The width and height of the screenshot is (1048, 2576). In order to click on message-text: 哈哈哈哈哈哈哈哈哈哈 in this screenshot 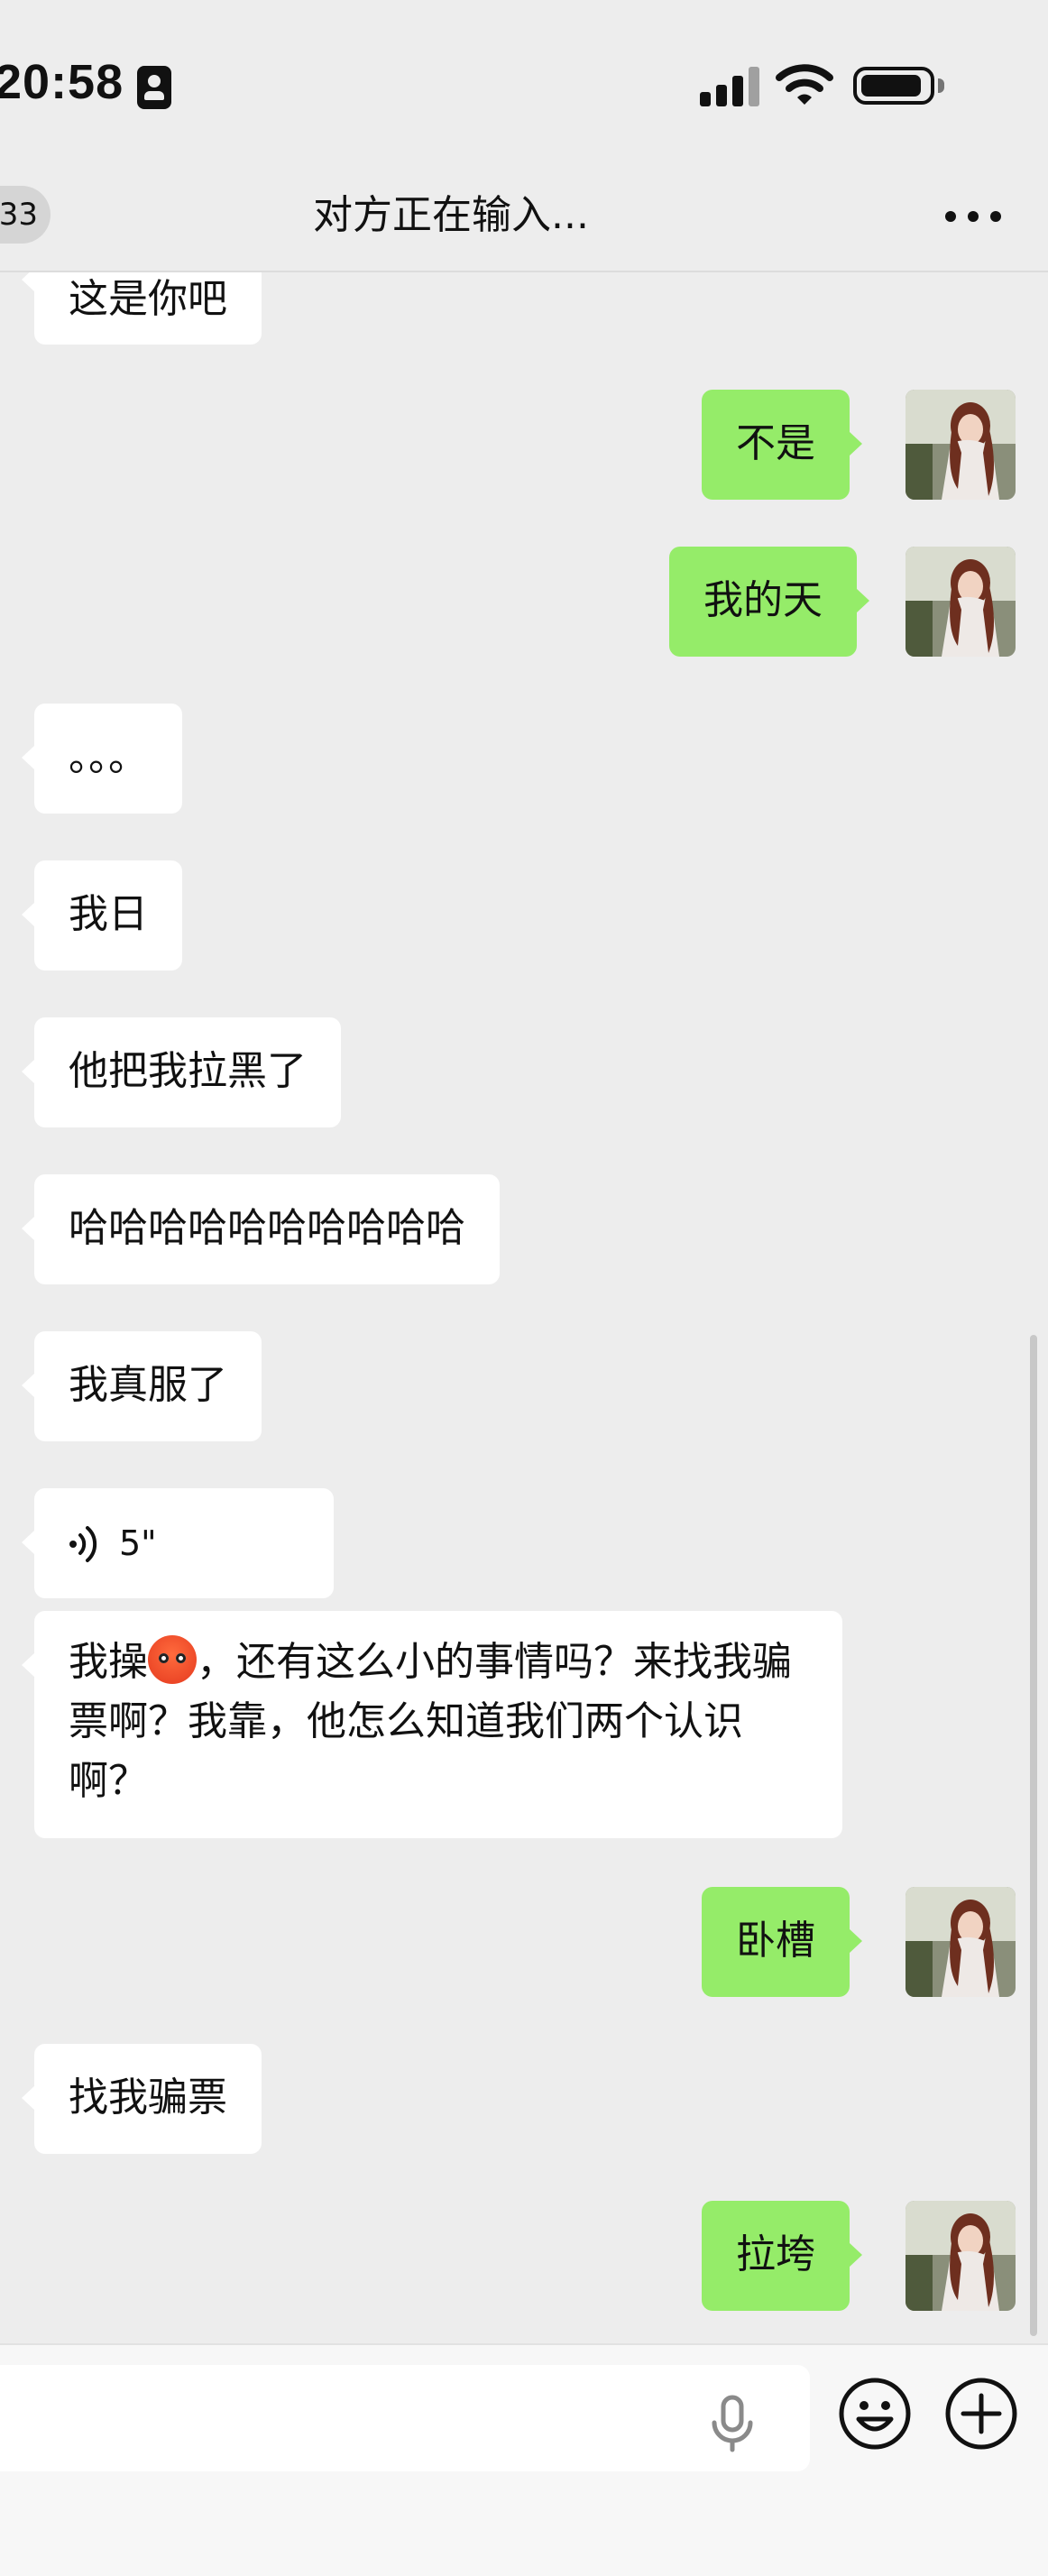, I will do `click(267, 1228)`.